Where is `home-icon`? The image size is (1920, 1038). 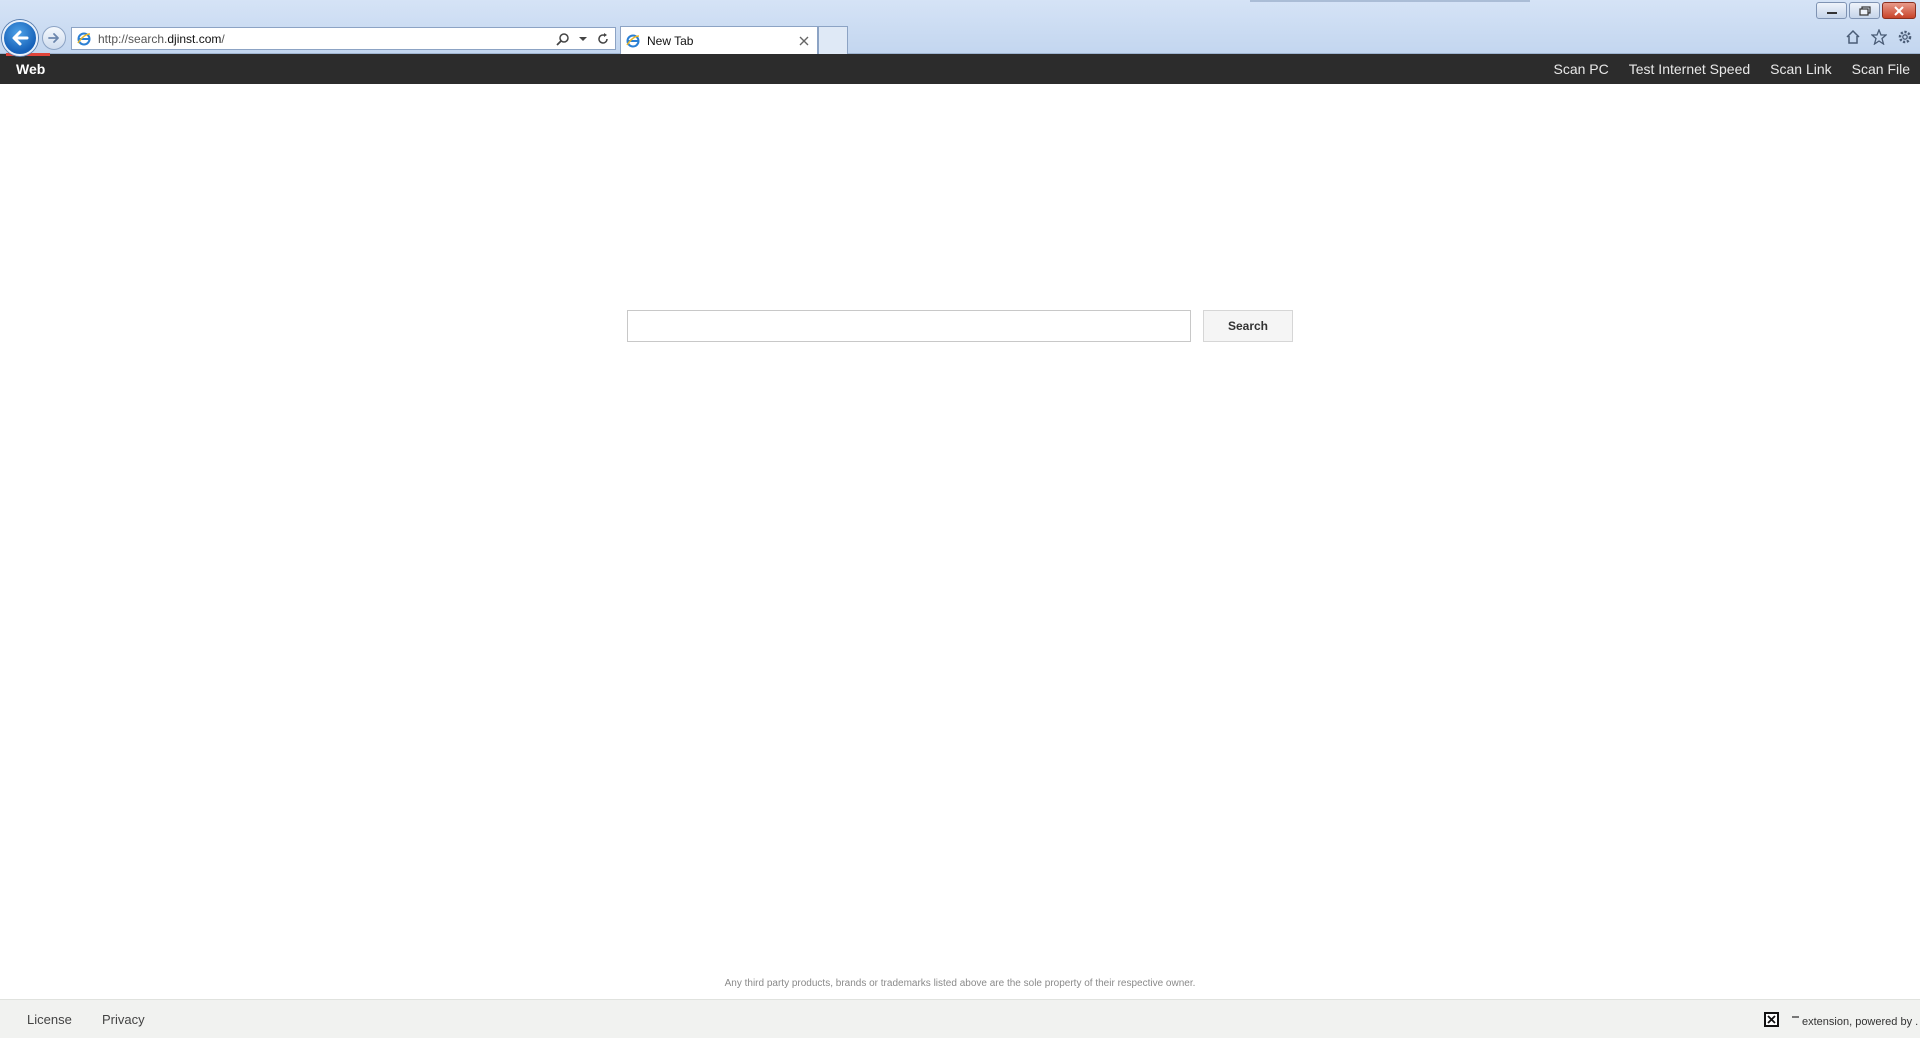
home-icon is located at coordinates (1853, 37).